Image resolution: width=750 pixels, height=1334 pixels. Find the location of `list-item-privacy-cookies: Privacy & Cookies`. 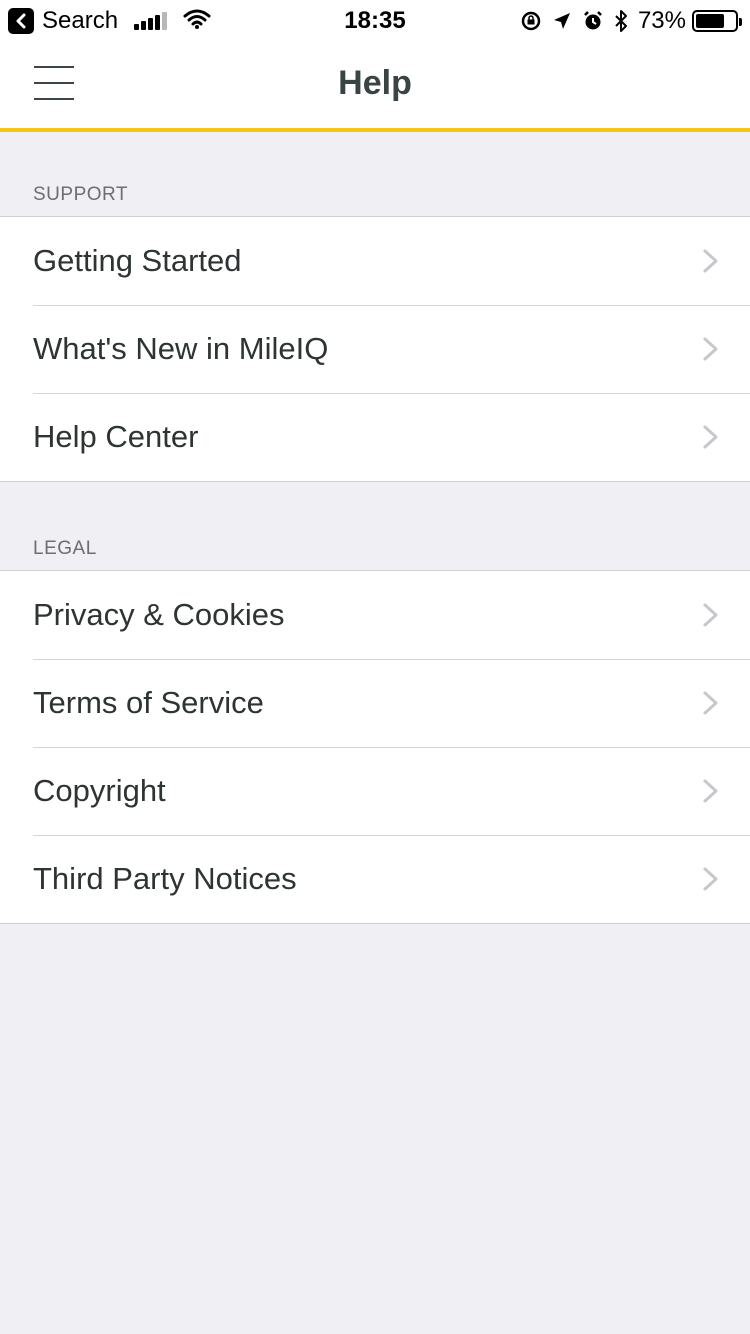

list-item-privacy-cookies: Privacy & Cookies is located at coordinates (375, 615).